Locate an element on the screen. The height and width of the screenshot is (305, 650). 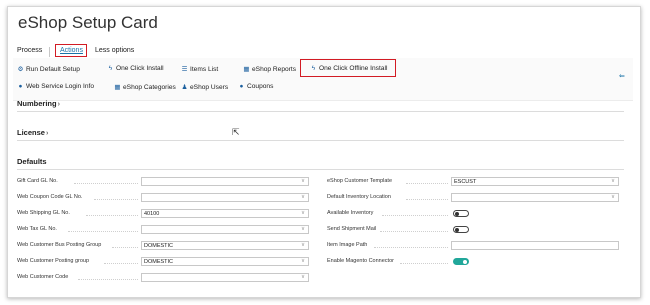
run-default-setup-action: ⚙ Run Default Setup is located at coordinates (48, 69).